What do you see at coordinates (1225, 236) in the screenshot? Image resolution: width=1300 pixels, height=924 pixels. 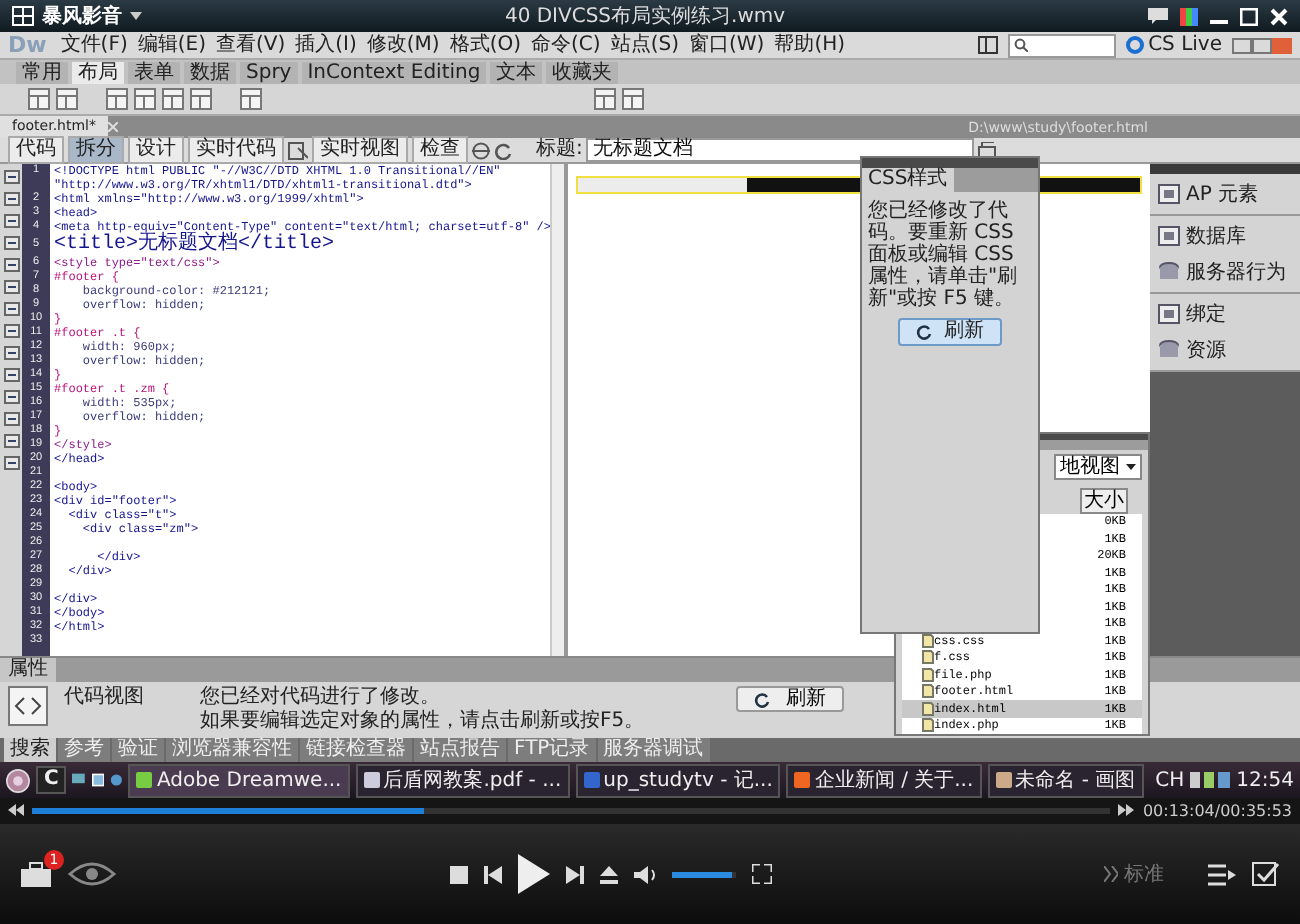 I see `panel-item: 数据库` at bounding box center [1225, 236].